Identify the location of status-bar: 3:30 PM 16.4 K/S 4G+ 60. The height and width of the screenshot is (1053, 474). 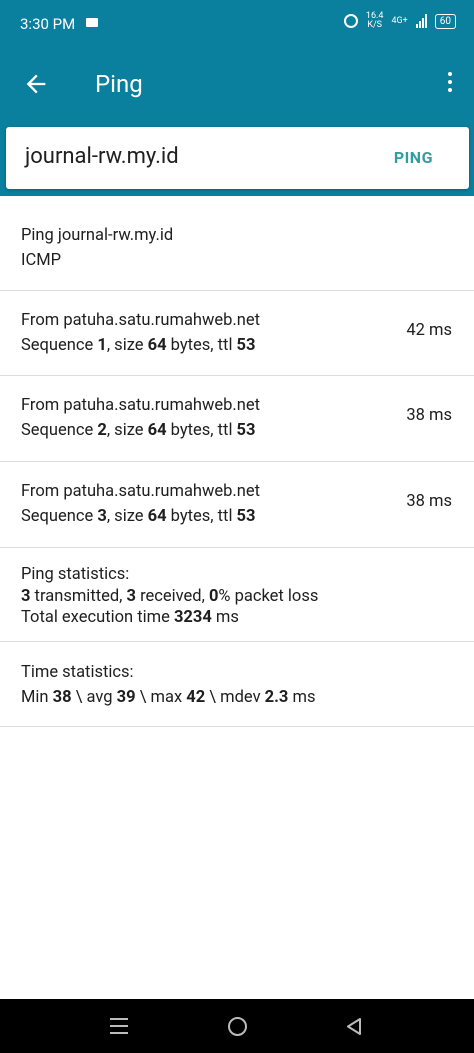
(237, 24).